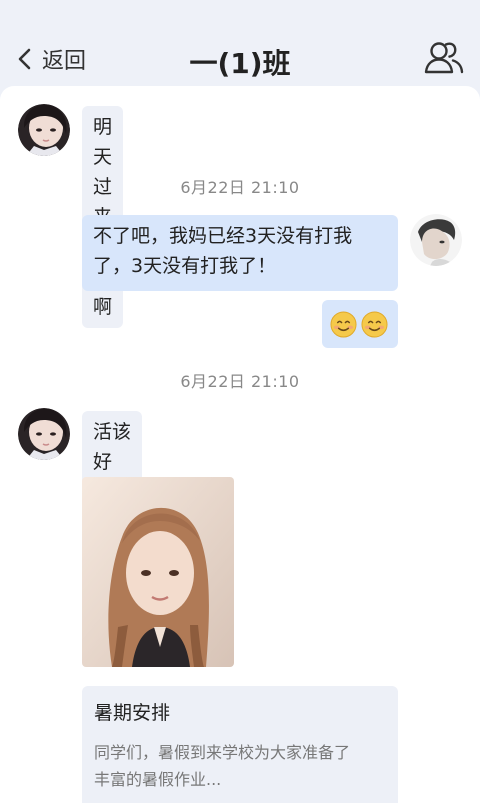  I want to click on message-bubble: 不了吧，我妈已经3天没有打我 了，3天没有打我了！, so click(240, 253).